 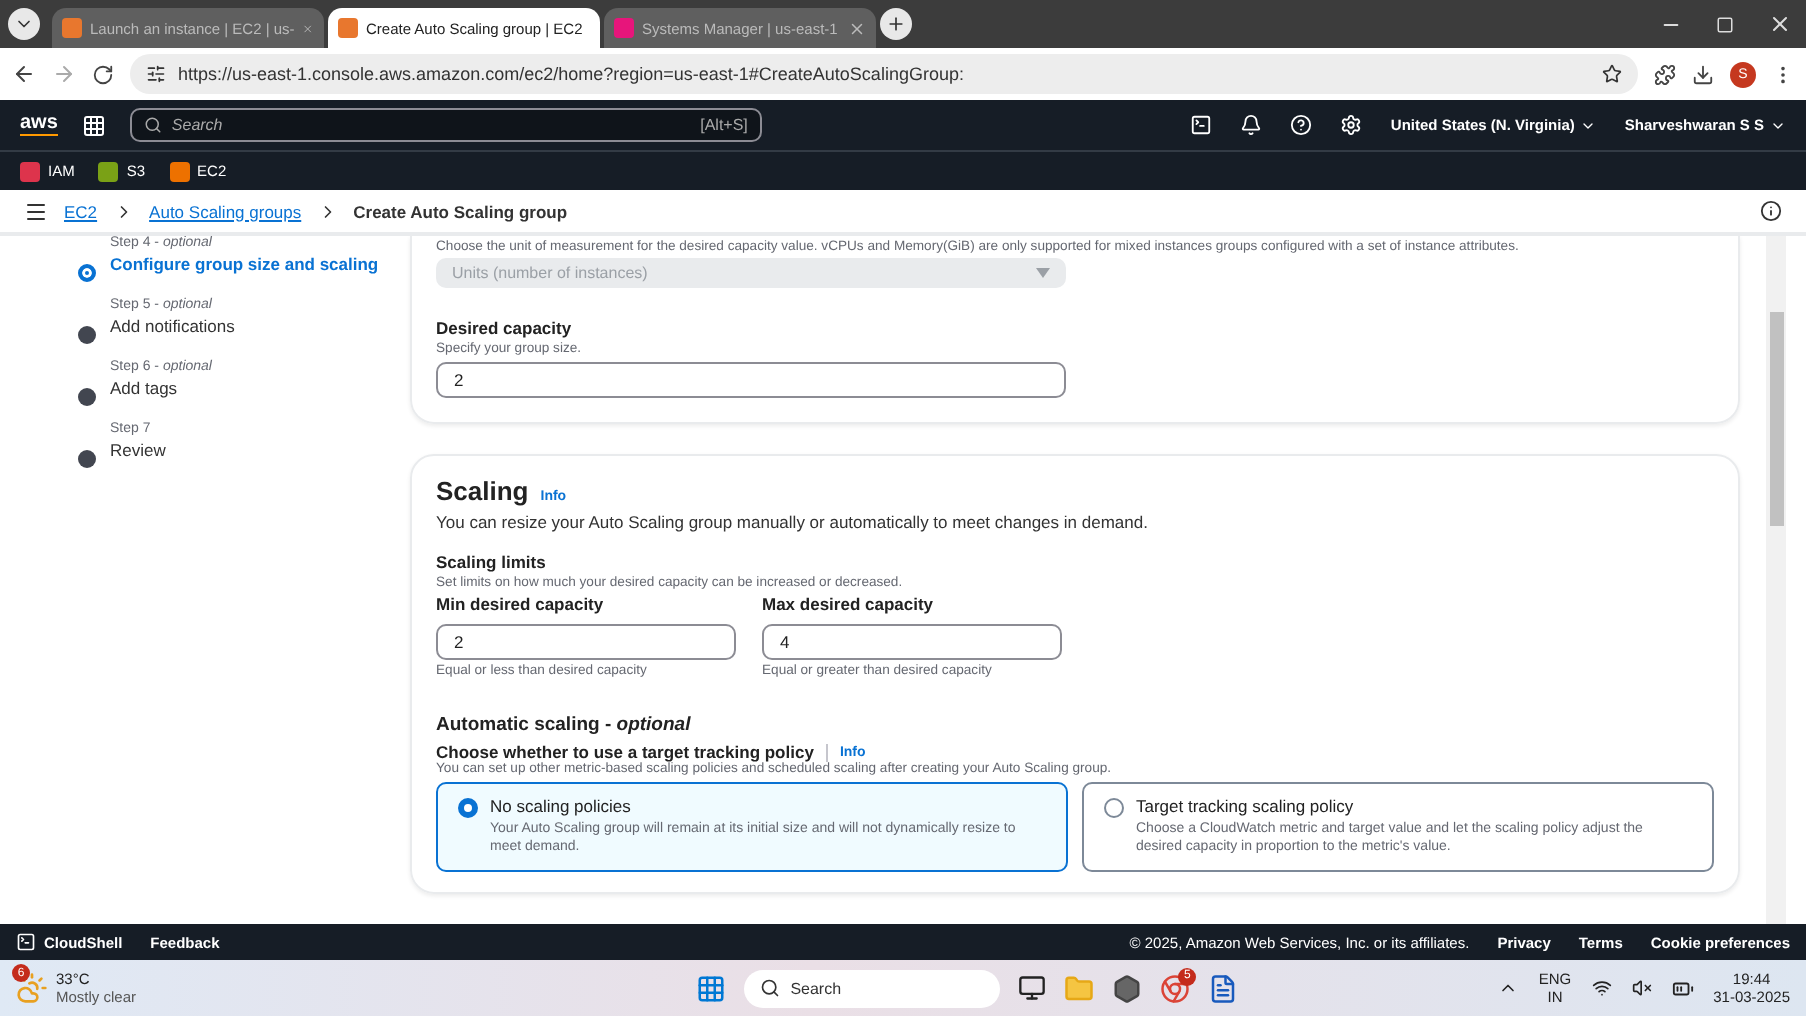 What do you see at coordinates (1351, 125) in the screenshot?
I see `settings-icon` at bounding box center [1351, 125].